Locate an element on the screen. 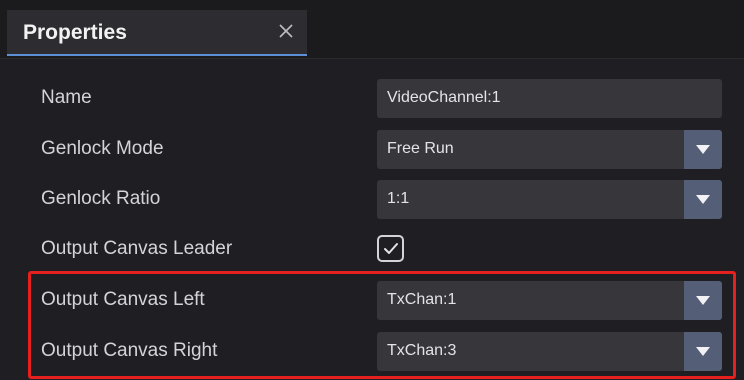  property-row-genlock-ratio: Genlock Ratio 1:1 is located at coordinates (372, 202).